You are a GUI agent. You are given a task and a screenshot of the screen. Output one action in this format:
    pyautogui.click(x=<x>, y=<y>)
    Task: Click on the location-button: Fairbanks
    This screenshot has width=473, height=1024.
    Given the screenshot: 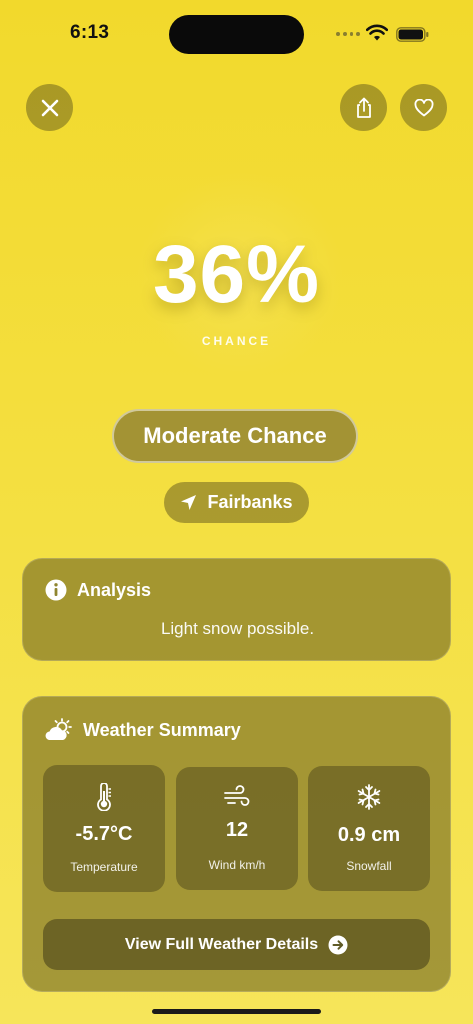 What is the action you would take?
    pyautogui.click(x=236, y=502)
    